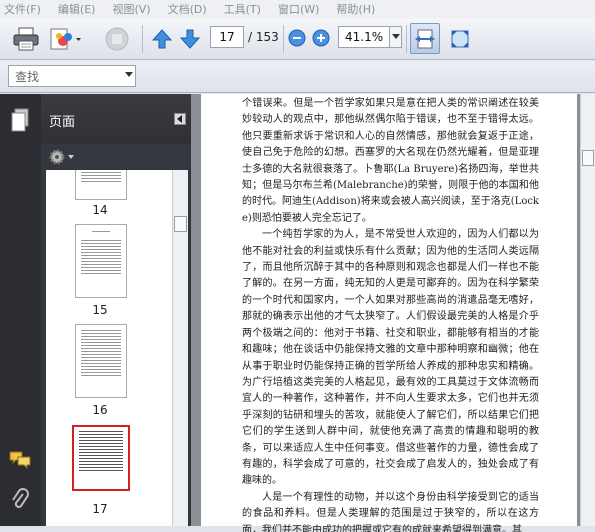  I want to click on zoom-in-icon, so click(321, 38).